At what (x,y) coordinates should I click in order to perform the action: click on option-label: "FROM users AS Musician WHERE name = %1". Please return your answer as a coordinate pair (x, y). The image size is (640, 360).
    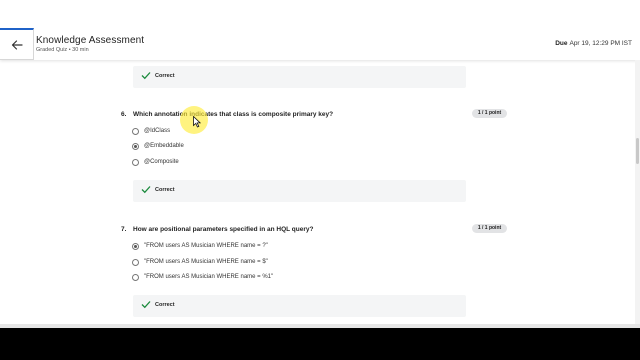
    Looking at the image, I should click on (209, 277).